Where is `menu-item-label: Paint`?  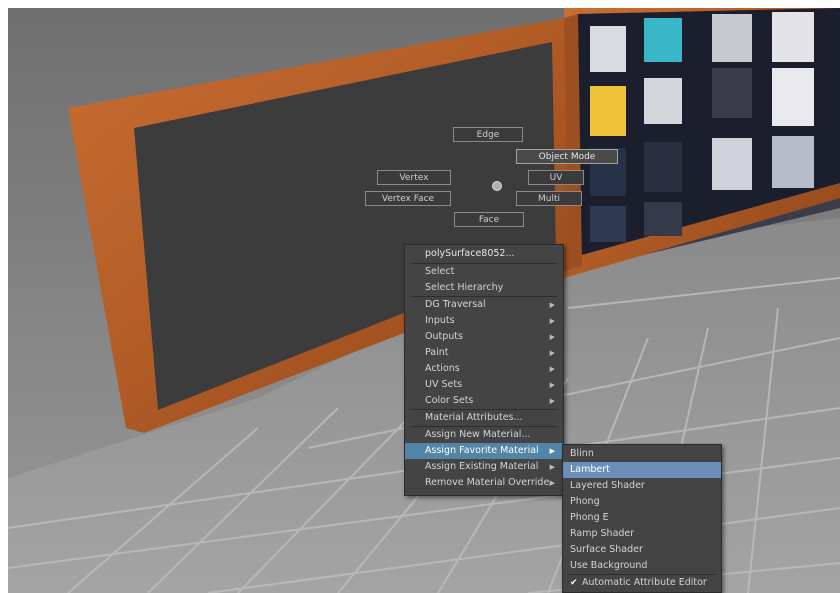
menu-item-label: Paint is located at coordinates (437, 352).